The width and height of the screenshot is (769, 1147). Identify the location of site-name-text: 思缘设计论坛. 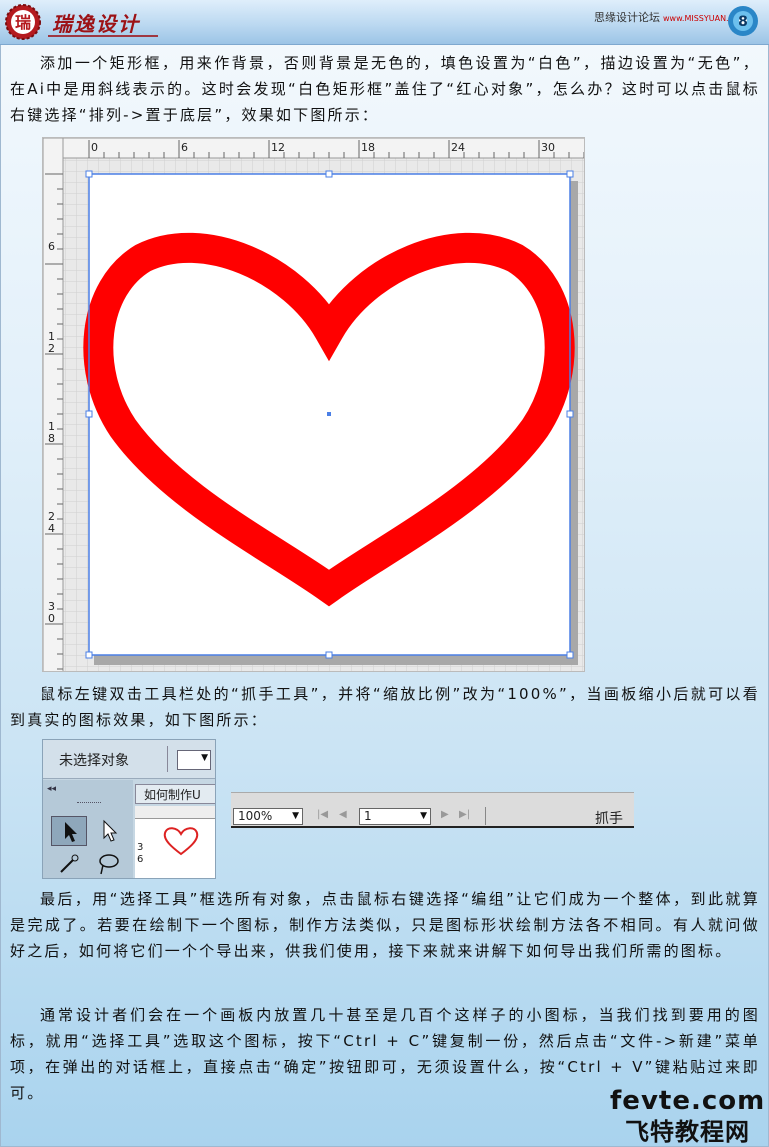
(627, 17).